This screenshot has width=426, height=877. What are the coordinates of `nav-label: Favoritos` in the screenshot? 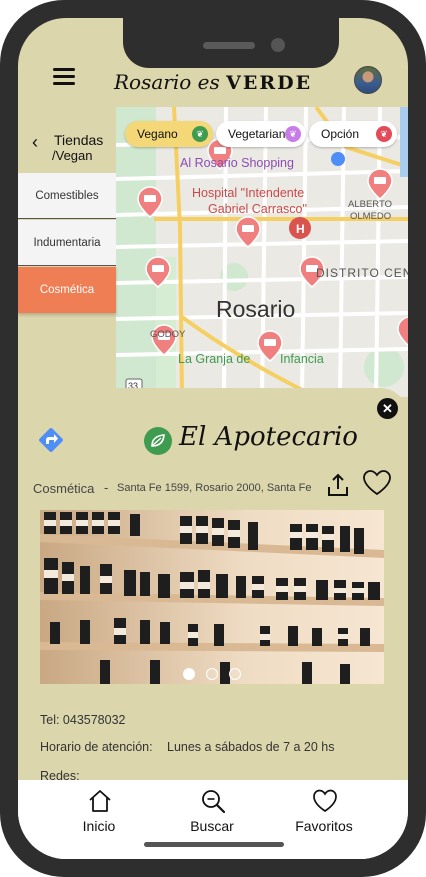 It's located at (324, 826).